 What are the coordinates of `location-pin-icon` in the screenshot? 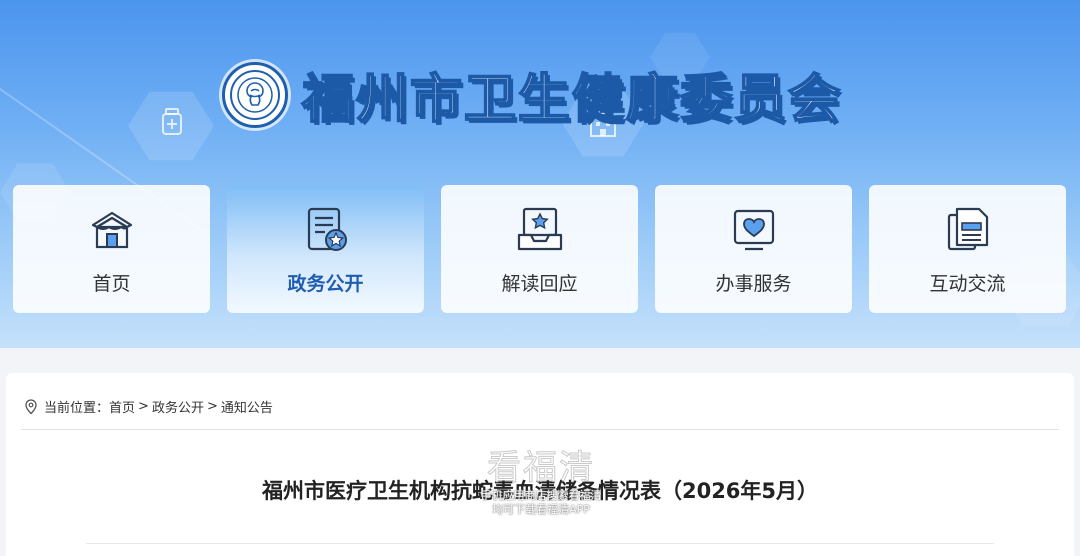 It's located at (31, 406).